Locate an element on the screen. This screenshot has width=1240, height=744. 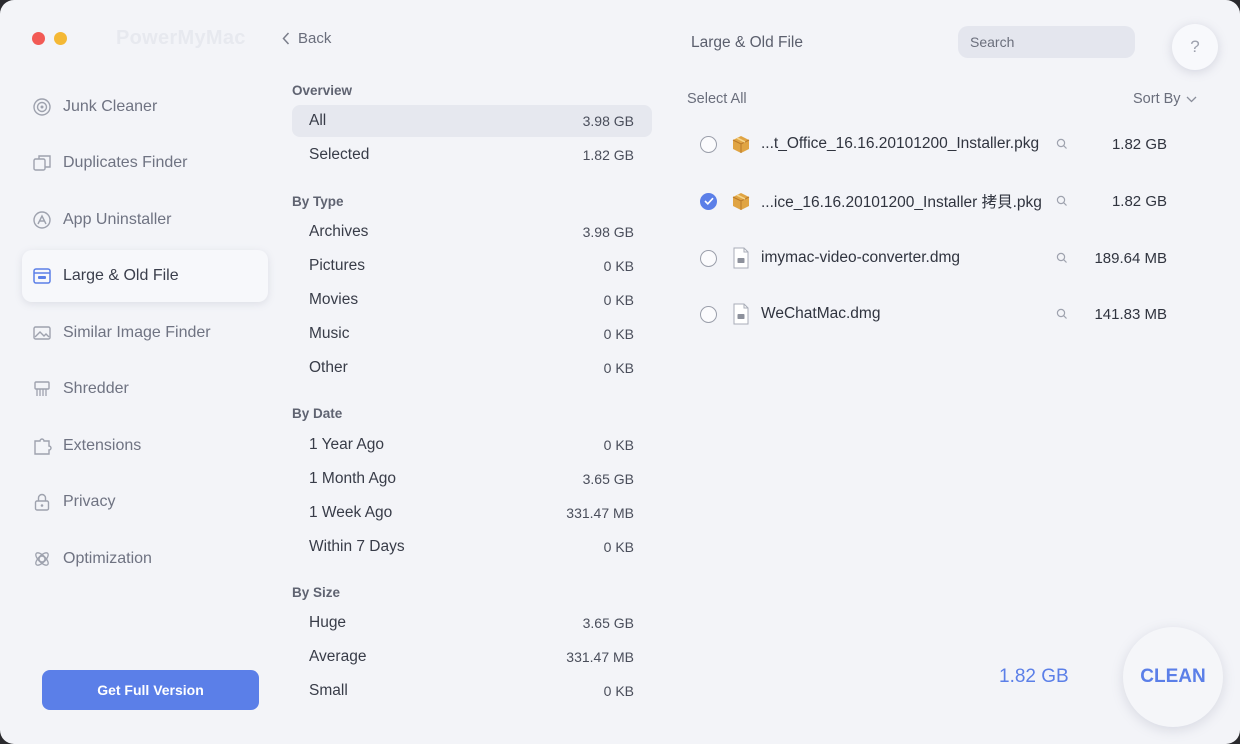
category-row-music: Music 0 KB is located at coordinates (472, 334).